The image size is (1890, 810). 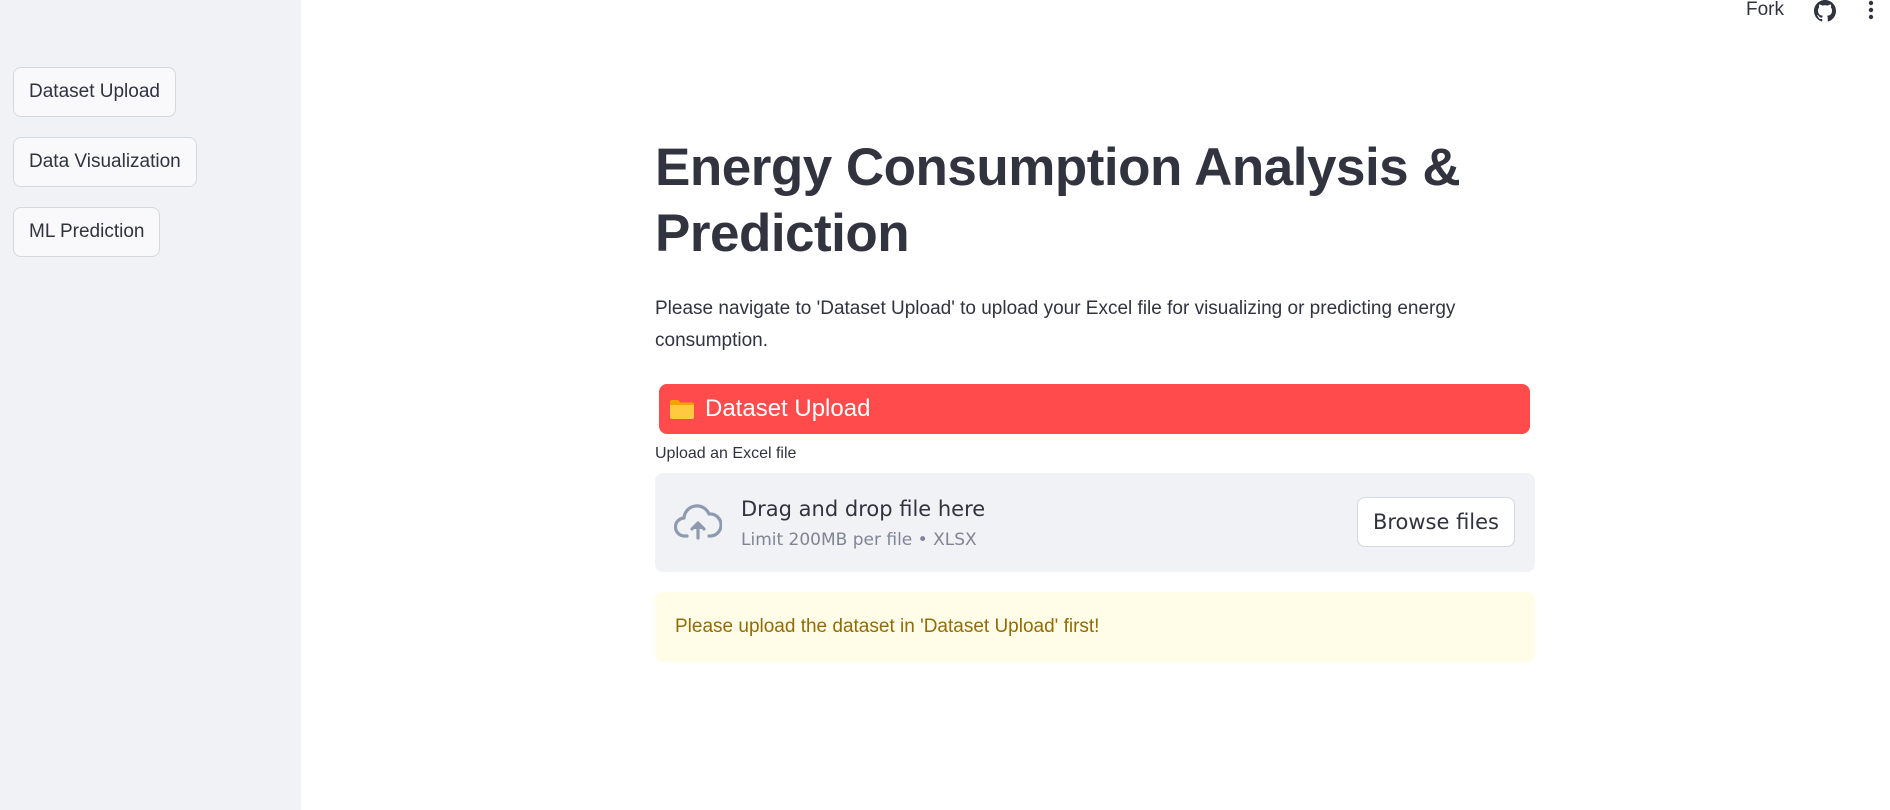 What do you see at coordinates (1058, 200) in the screenshot?
I see `page-title: Energy Consumption Analysis & Prediction` at bounding box center [1058, 200].